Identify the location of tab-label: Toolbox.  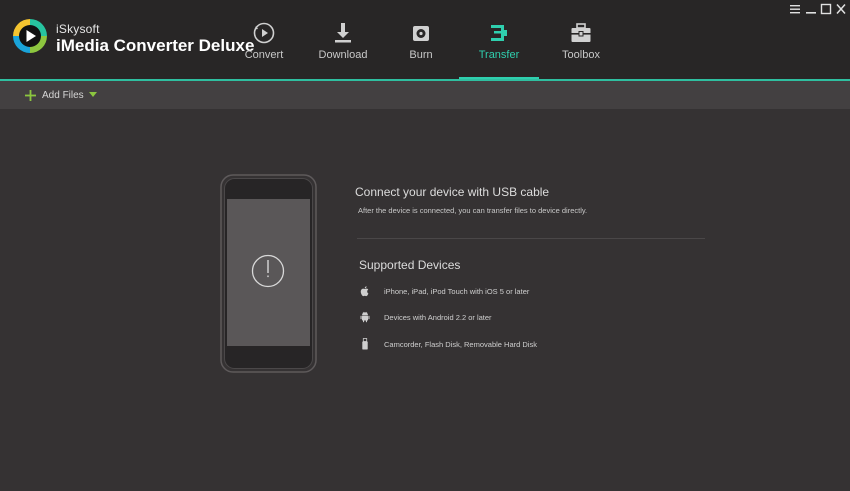
(581, 55).